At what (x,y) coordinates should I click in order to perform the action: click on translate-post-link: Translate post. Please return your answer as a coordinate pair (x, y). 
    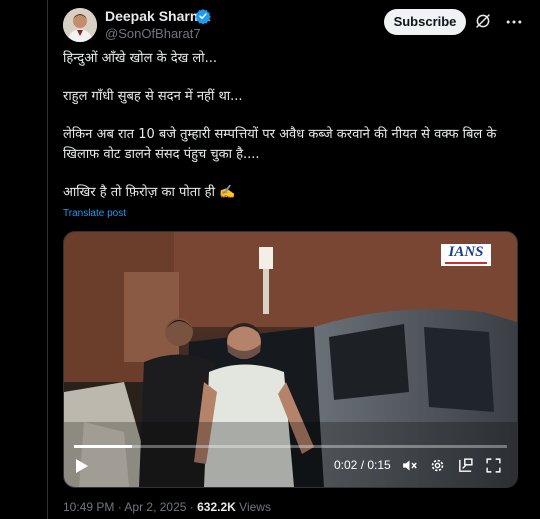
    Looking at the image, I should click on (94, 213).